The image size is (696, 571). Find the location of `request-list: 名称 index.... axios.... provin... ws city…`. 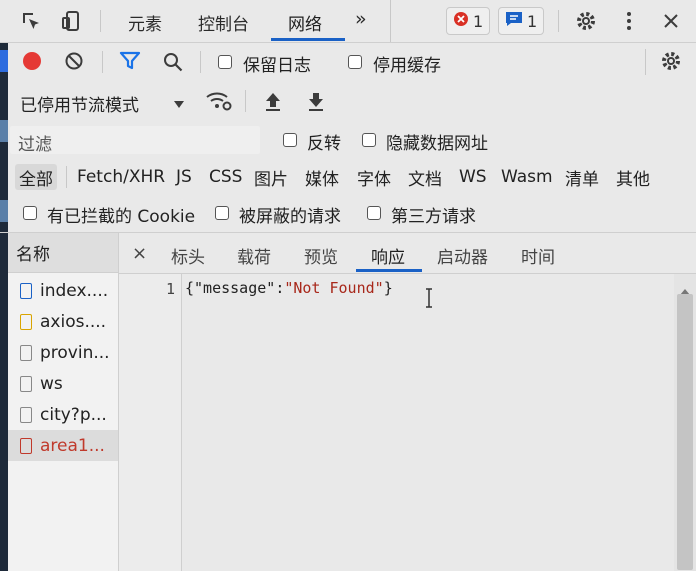

request-list: 名称 index.... axios.... provin... ws city… is located at coordinates (63, 402).